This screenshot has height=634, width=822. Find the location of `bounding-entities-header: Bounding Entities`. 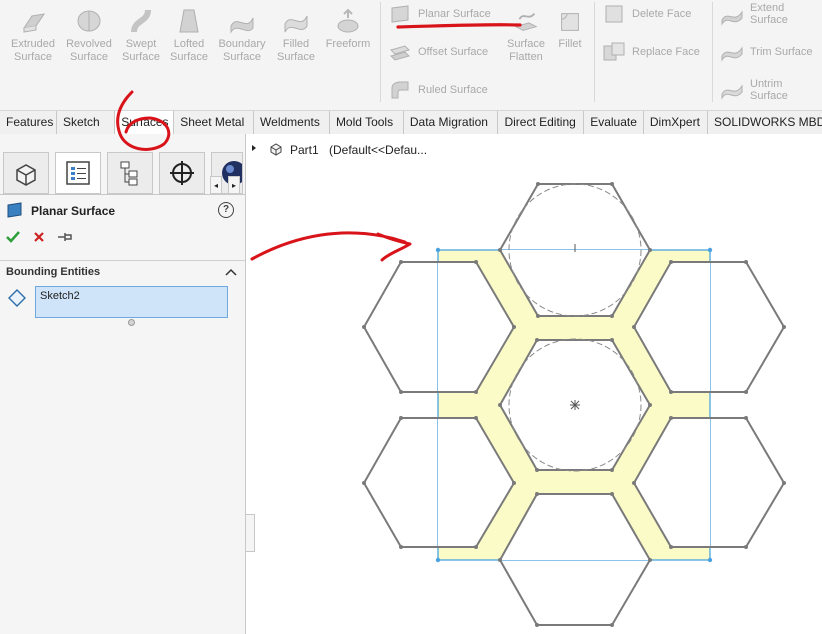

bounding-entities-header: Bounding Entities is located at coordinates (53, 272).